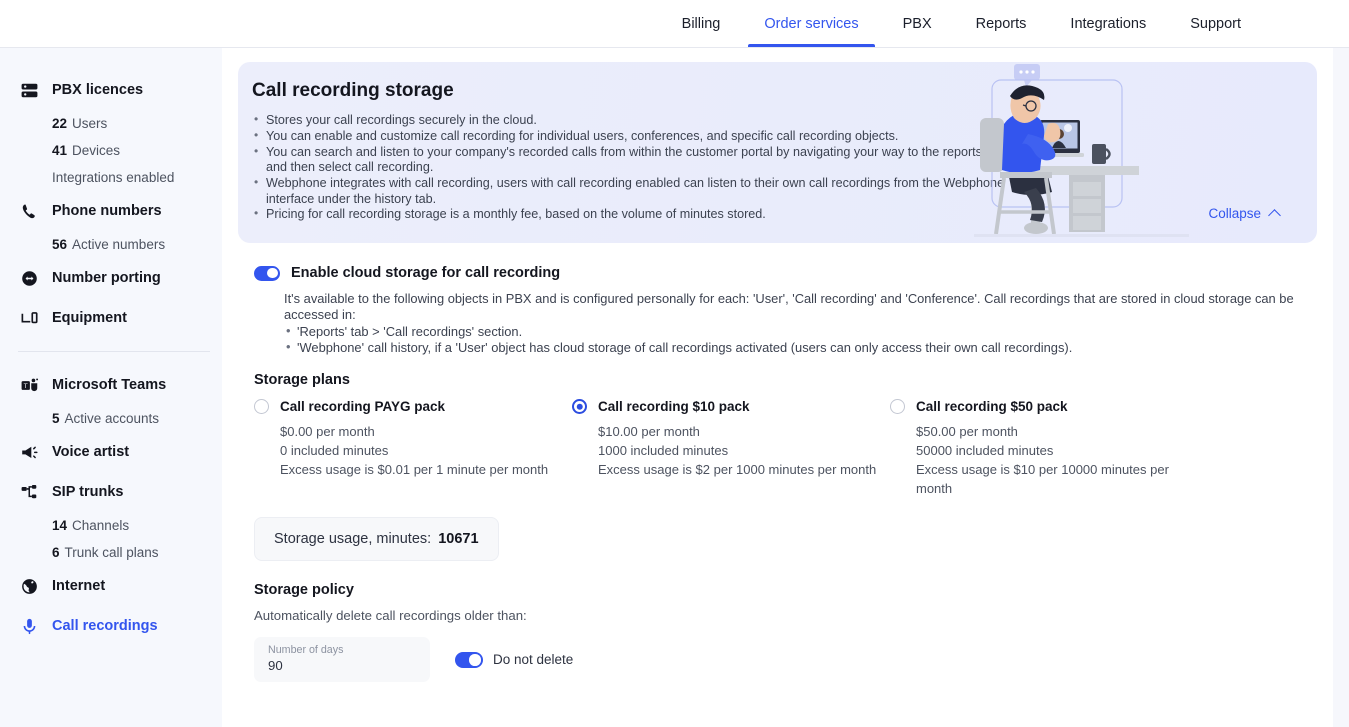  I want to click on sidebar-subitem: 6 Trunk call plans, so click(111, 552).